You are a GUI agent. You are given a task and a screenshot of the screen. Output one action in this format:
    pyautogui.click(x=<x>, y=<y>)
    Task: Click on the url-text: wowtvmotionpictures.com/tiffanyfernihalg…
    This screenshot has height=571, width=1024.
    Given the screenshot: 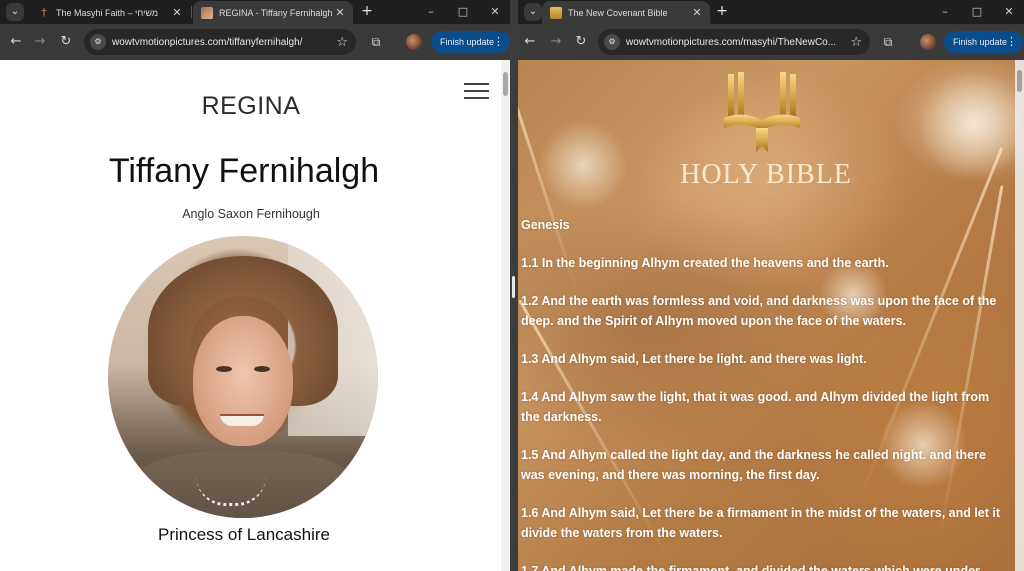 What is the action you would take?
    pyautogui.click(x=221, y=42)
    